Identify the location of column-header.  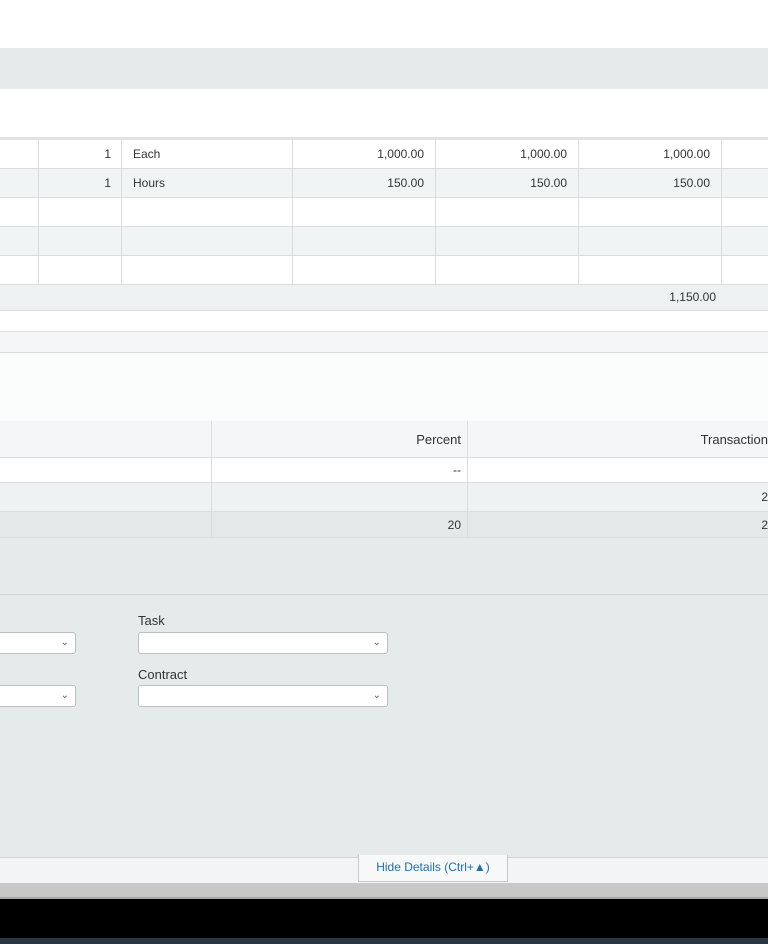
(106, 439).